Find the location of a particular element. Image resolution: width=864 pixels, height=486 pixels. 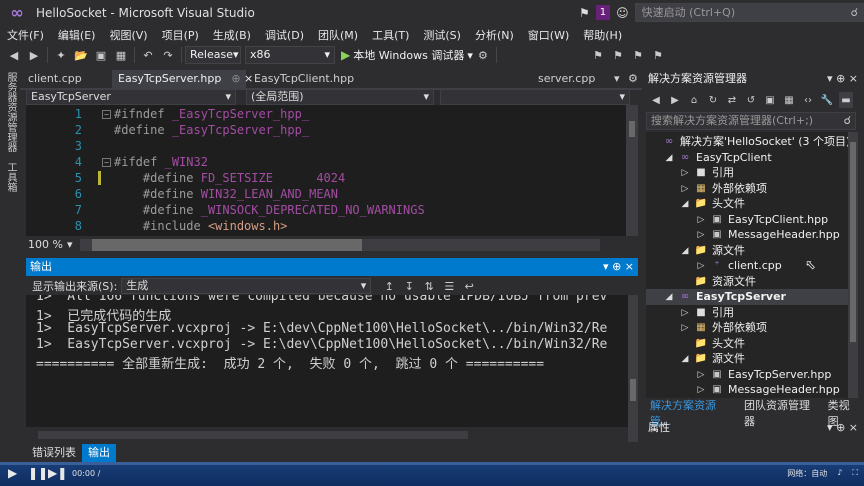

menu-item: 文件(F) is located at coordinates (25, 35).